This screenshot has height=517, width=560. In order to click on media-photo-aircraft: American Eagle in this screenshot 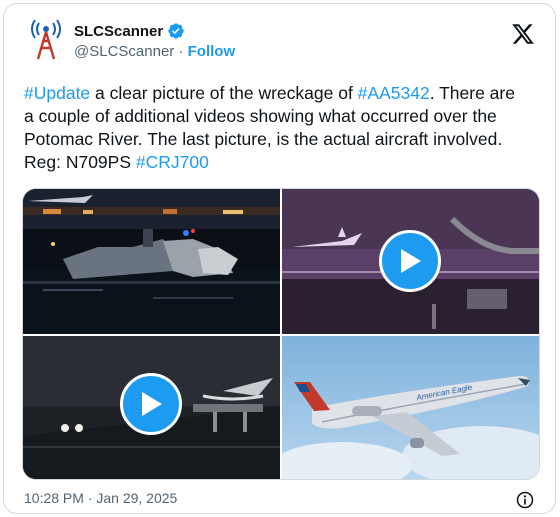, I will do `click(410, 407)`.